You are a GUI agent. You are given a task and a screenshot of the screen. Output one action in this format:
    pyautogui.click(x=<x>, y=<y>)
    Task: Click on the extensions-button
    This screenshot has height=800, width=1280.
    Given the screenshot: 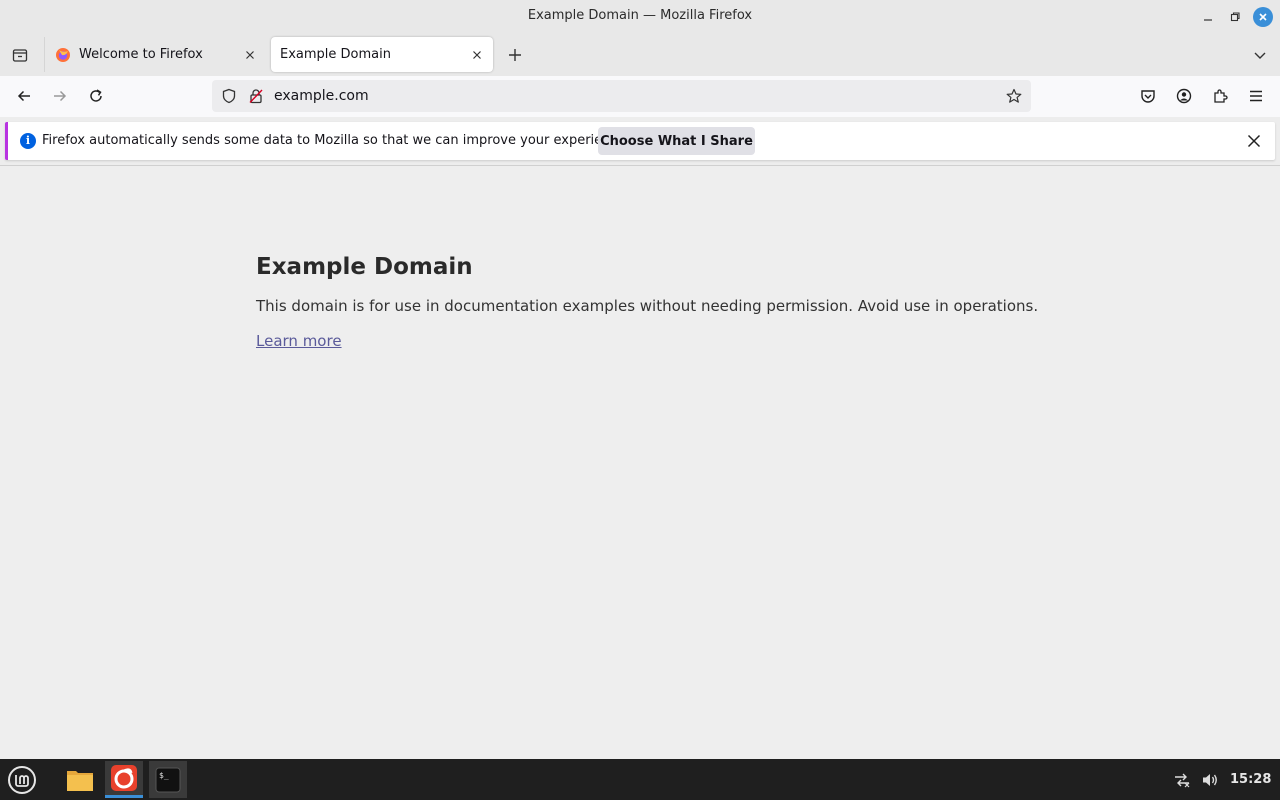 What is the action you would take?
    pyautogui.click(x=1220, y=96)
    